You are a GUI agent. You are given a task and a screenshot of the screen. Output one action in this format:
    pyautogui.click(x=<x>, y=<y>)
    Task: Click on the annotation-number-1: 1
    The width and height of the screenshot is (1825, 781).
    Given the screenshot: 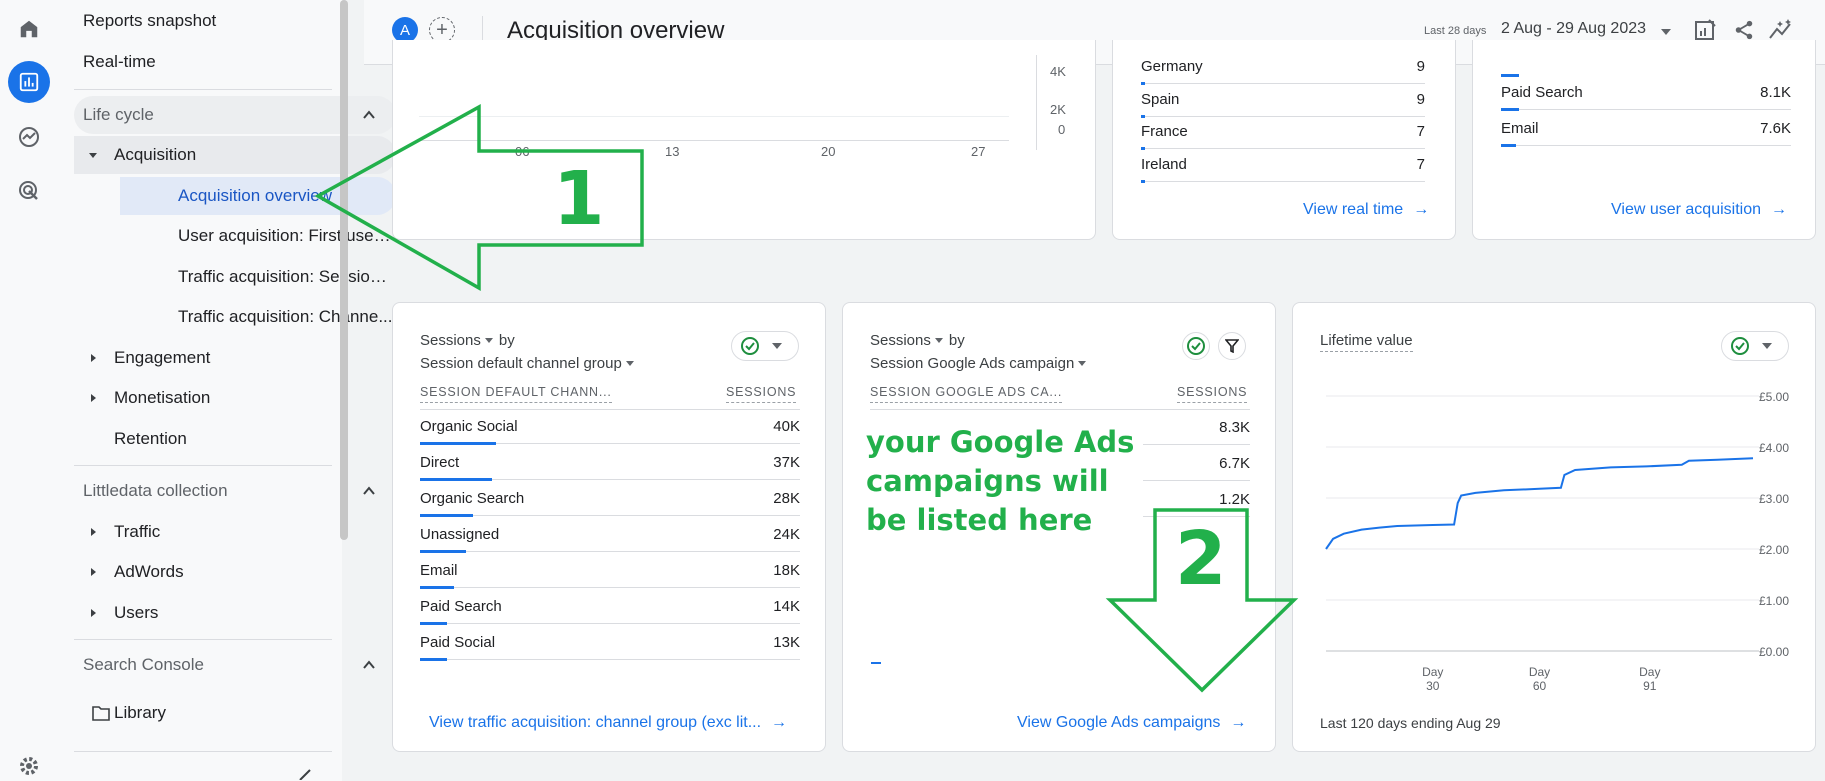 What is the action you would take?
    pyautogui.click(x=579, y=199)
    